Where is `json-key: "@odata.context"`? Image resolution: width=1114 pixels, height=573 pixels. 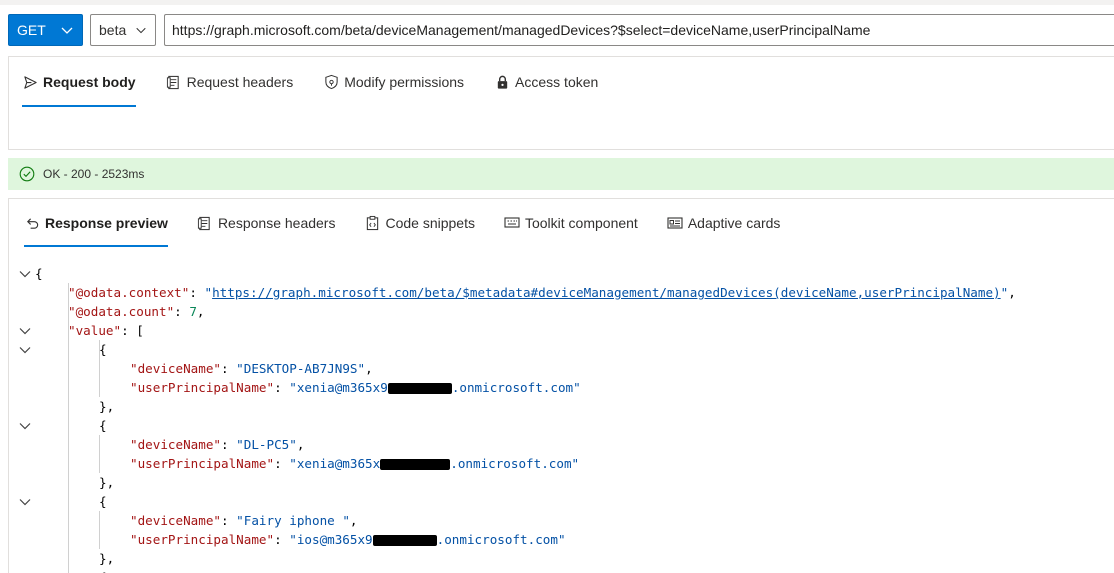
json-key: "@odata.context" is located at coordinates (129, 292).